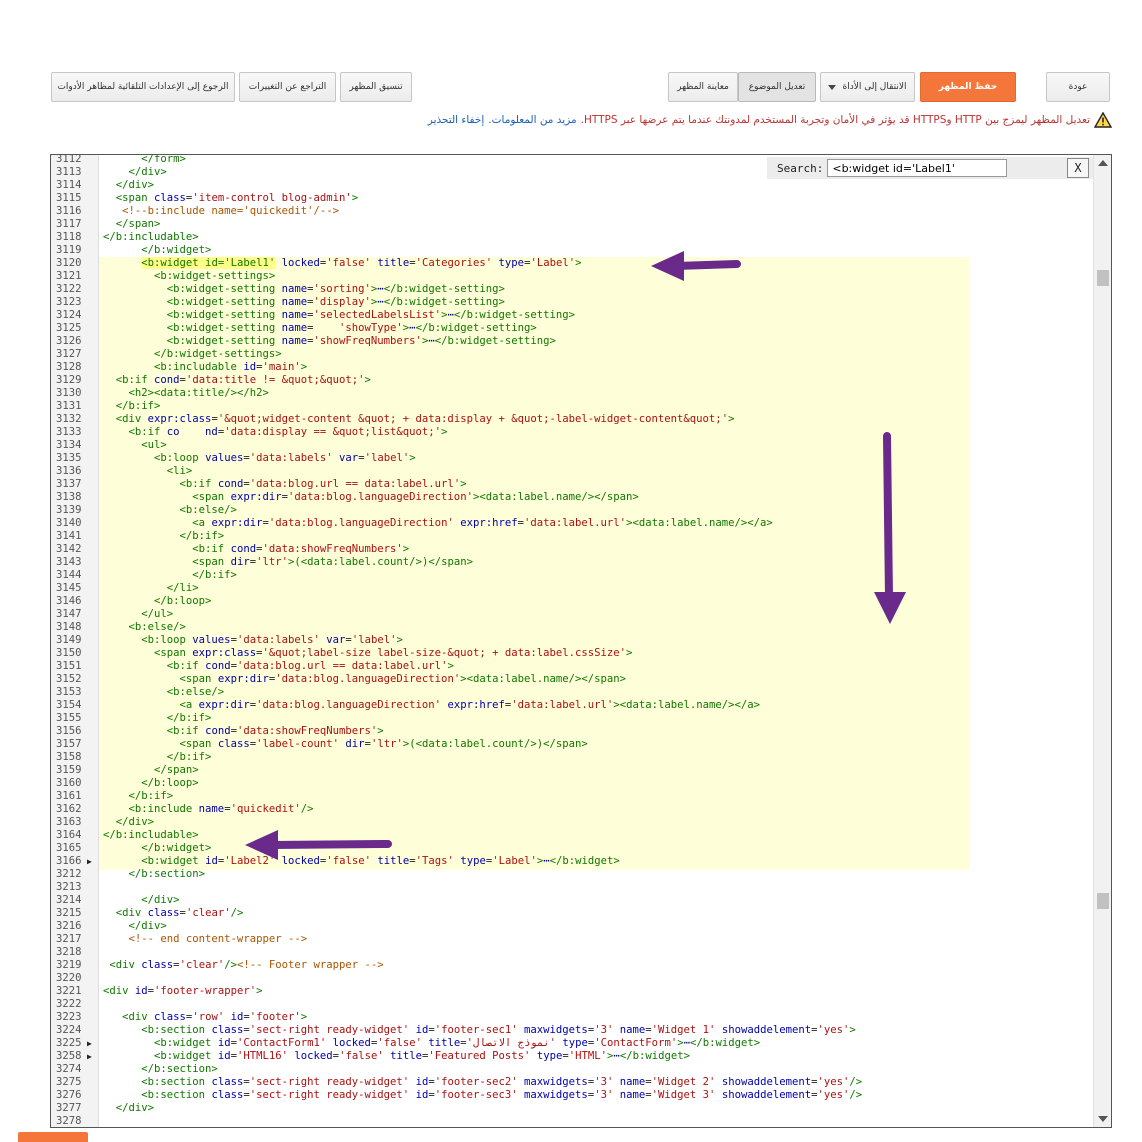  What do you see at coordinates (230, 965) in the screenshot?
I see `code-token: />` at bounding box center [230, 965].